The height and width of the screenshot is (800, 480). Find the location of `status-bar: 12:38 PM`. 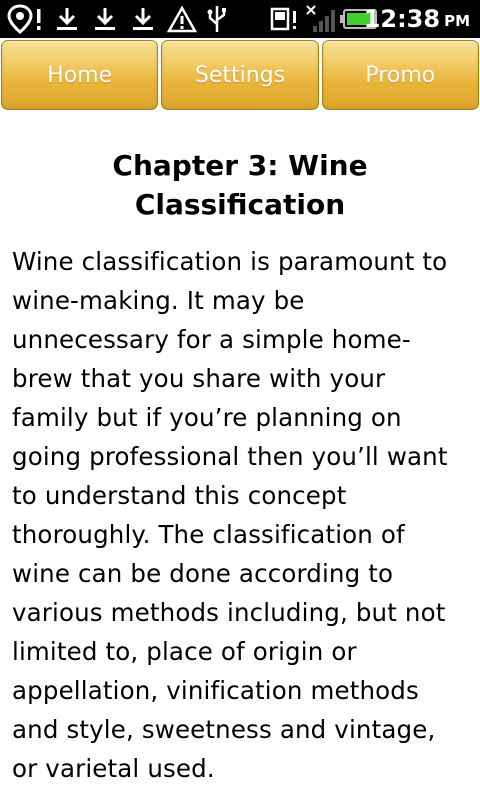

status-bar: 12:38 PM is located at coordinates (240, 19).